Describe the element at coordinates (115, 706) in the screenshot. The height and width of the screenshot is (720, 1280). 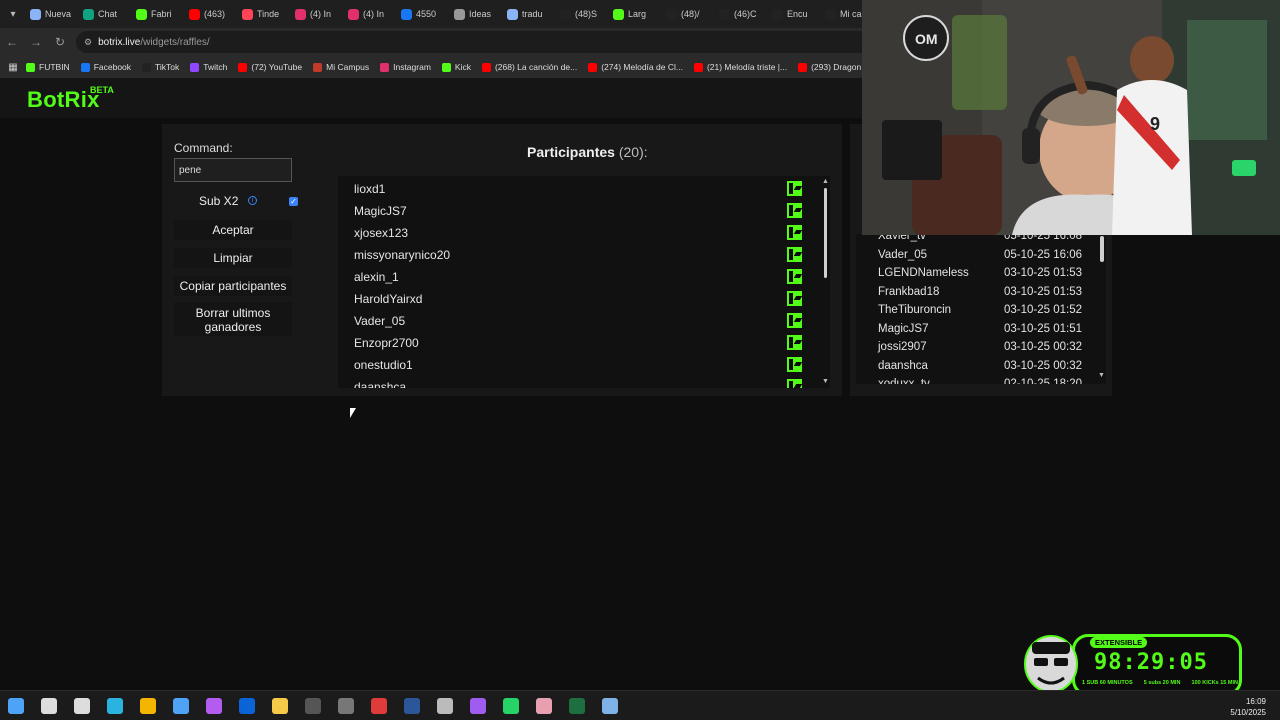
I see `edge-icon` at that location.